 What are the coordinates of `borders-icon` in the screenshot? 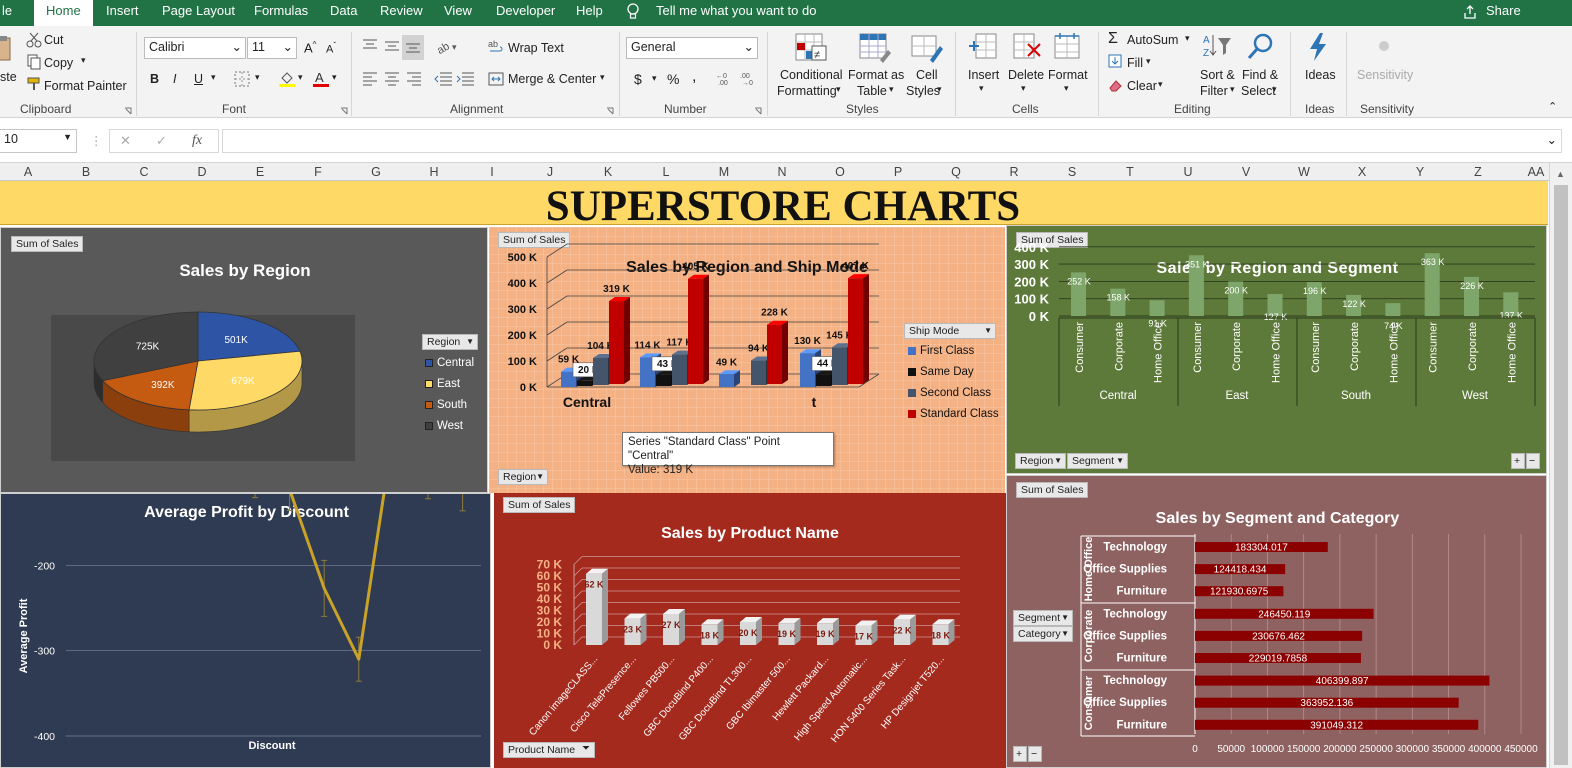 It's located at (242, 80).